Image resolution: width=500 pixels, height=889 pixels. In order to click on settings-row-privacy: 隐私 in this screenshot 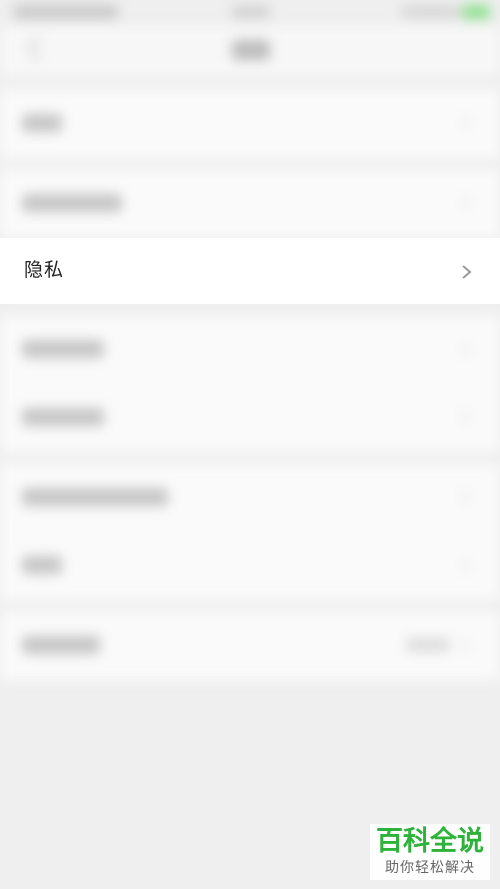, I will do `click(250, 271)`.